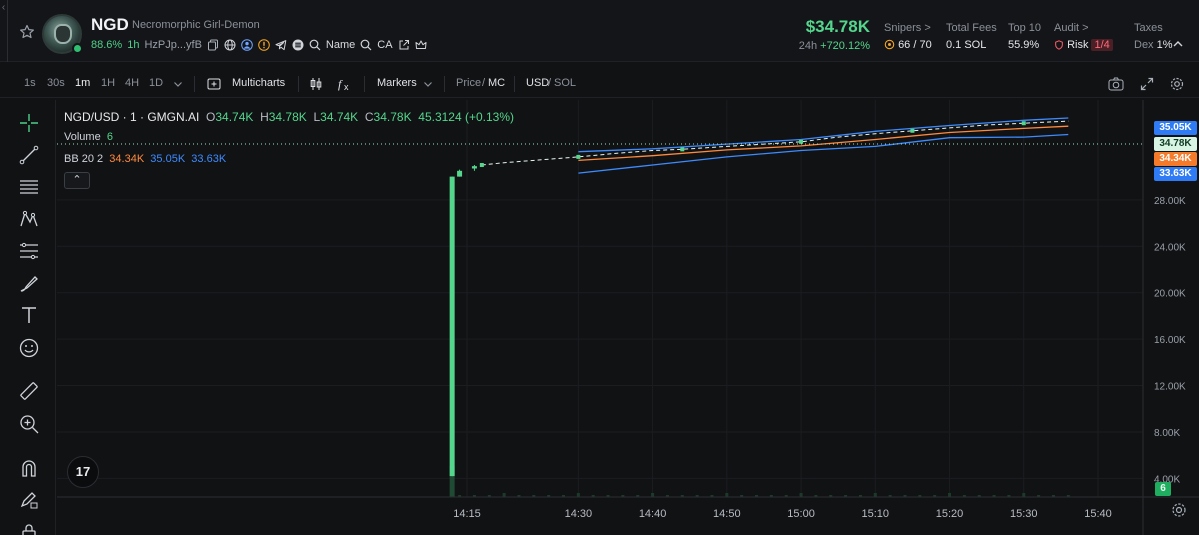  What do you see at coordinates (404, 45) in the screenshot?
I see `external-link-icon` at bounding box center [404, 45].